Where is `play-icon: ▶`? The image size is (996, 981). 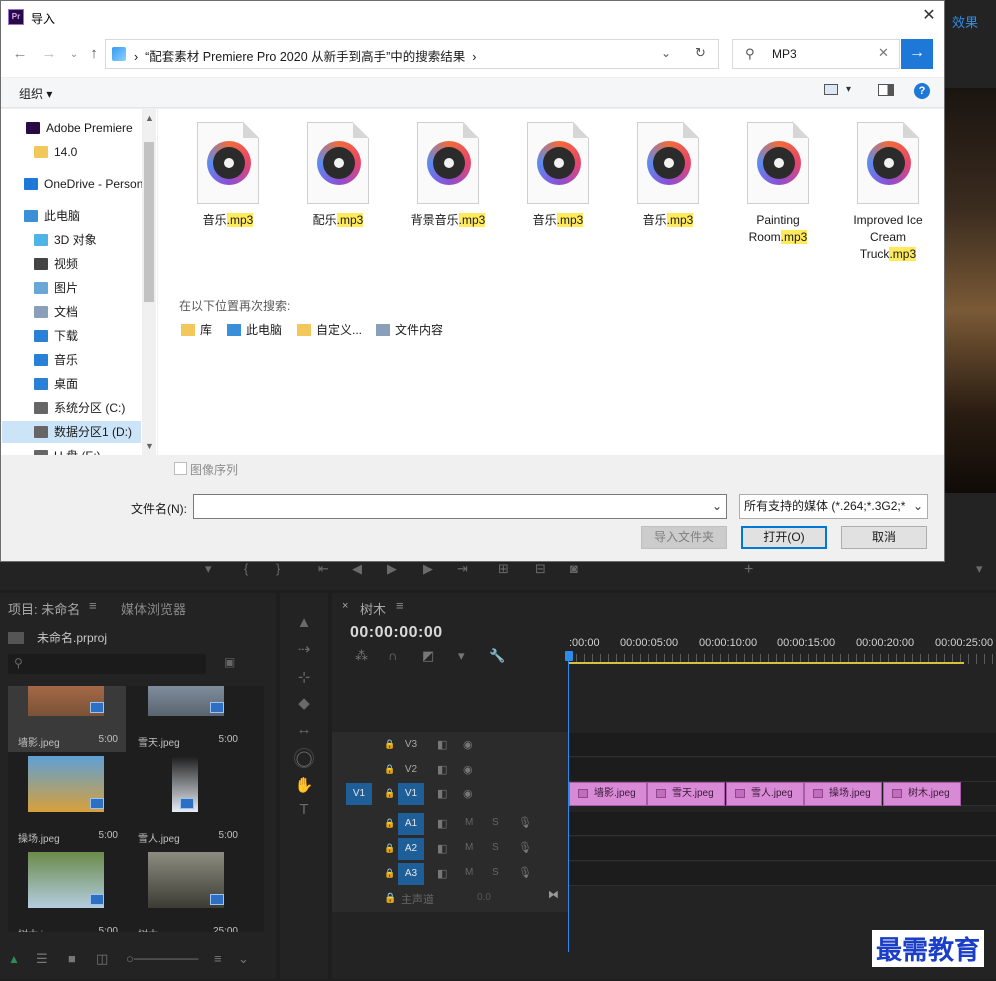
play-icon: ▶ is located at coordinates (392, 569).